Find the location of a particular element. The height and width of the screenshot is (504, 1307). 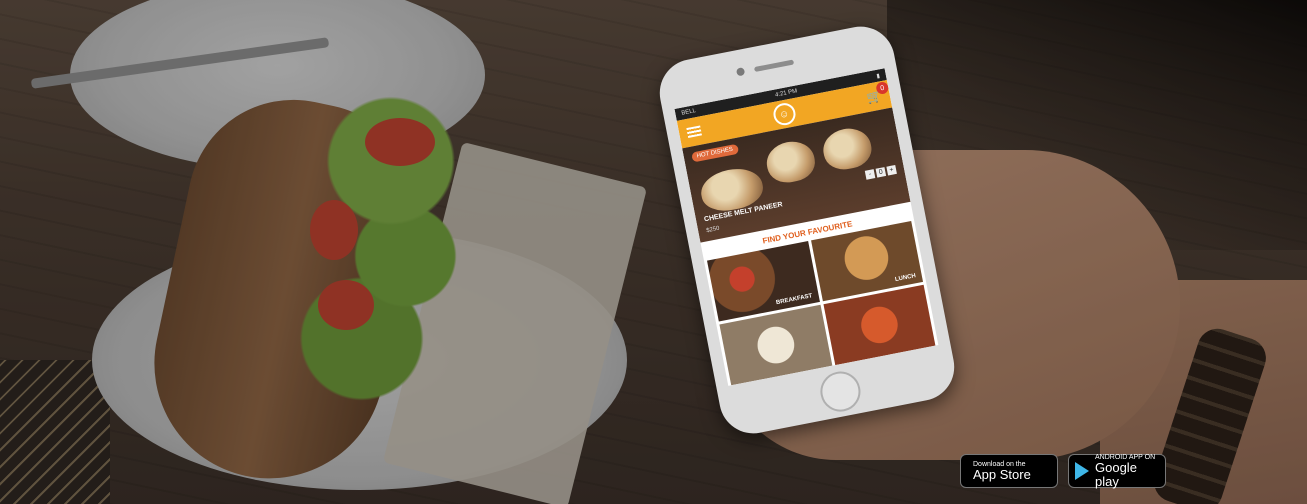

cart-button: 🛒 0 is located at coordinates (878, 92).